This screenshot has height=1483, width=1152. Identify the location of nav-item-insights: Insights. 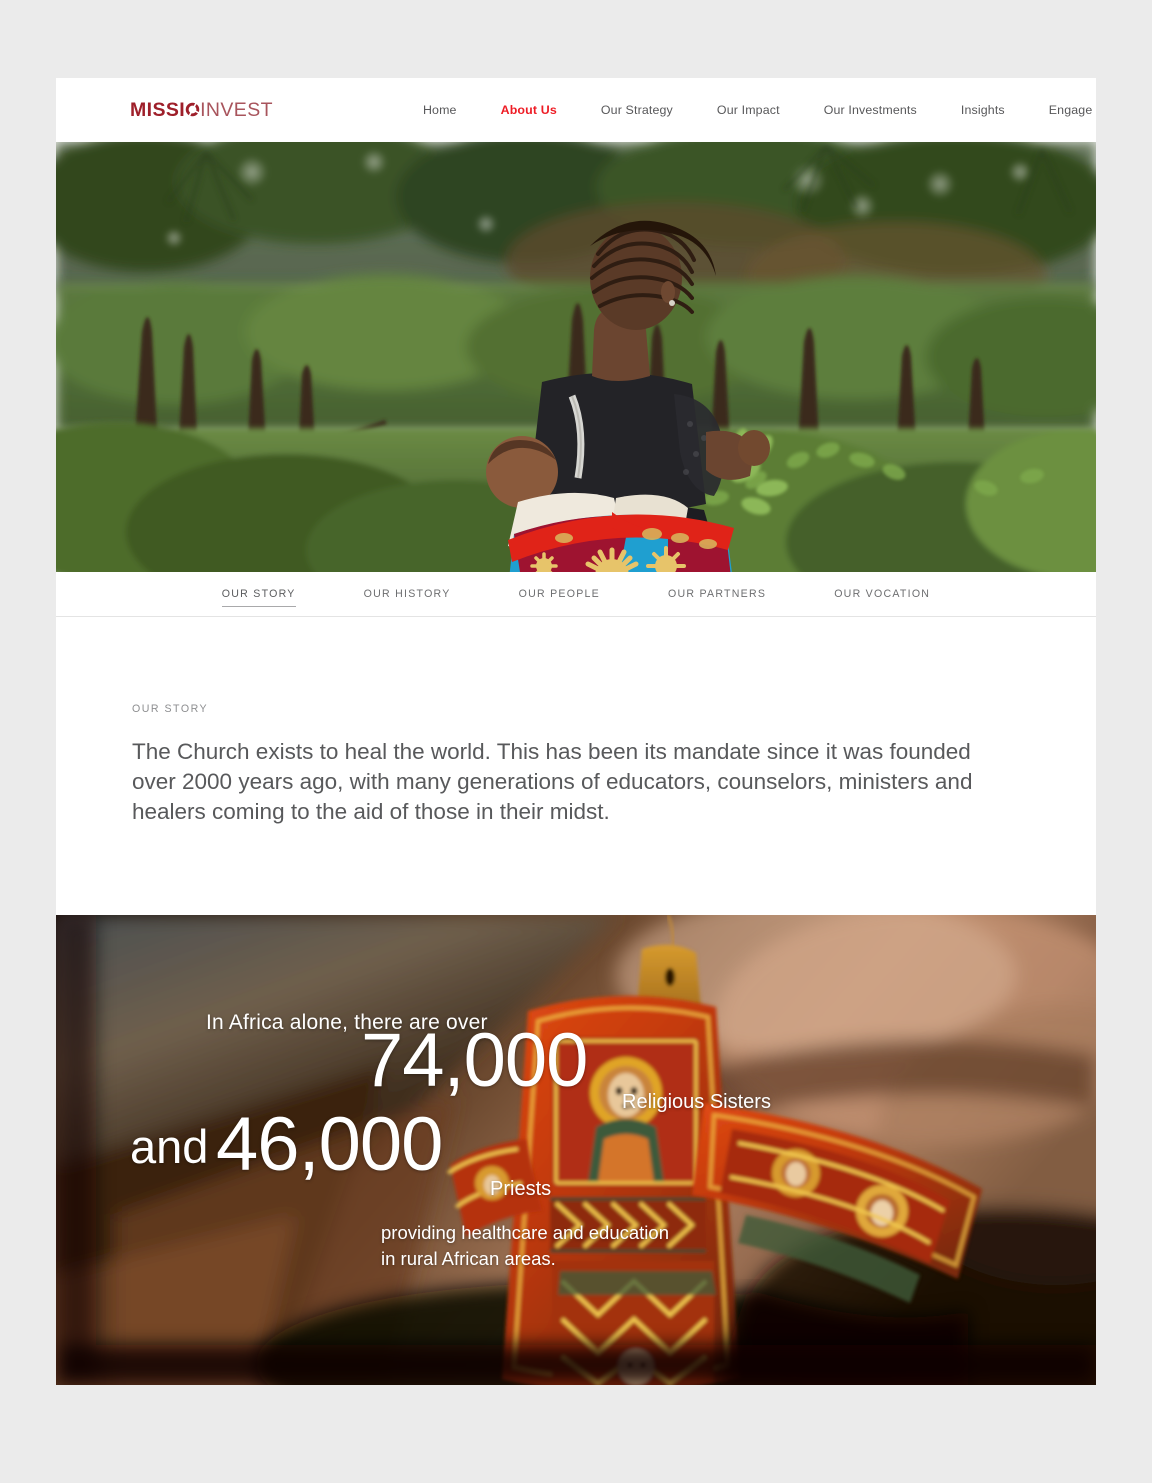
(983, 110).